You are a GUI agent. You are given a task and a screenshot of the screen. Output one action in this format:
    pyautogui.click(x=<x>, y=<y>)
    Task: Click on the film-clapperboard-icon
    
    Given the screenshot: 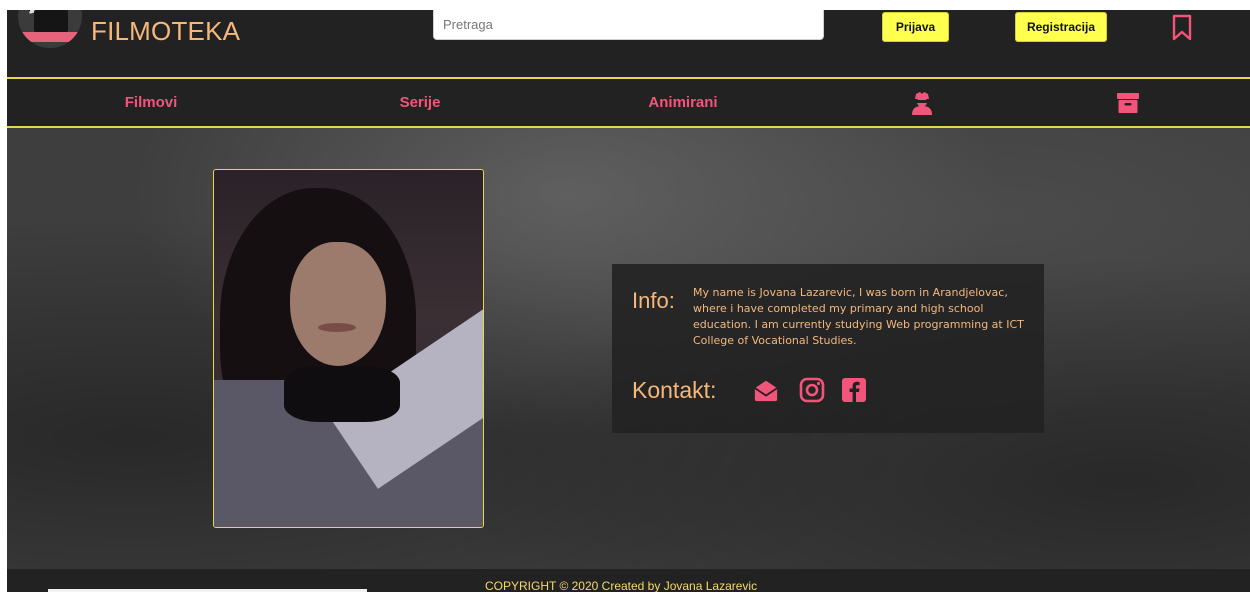 What is the action you would take?
    pyautogui.click(x=51, y=21)
    